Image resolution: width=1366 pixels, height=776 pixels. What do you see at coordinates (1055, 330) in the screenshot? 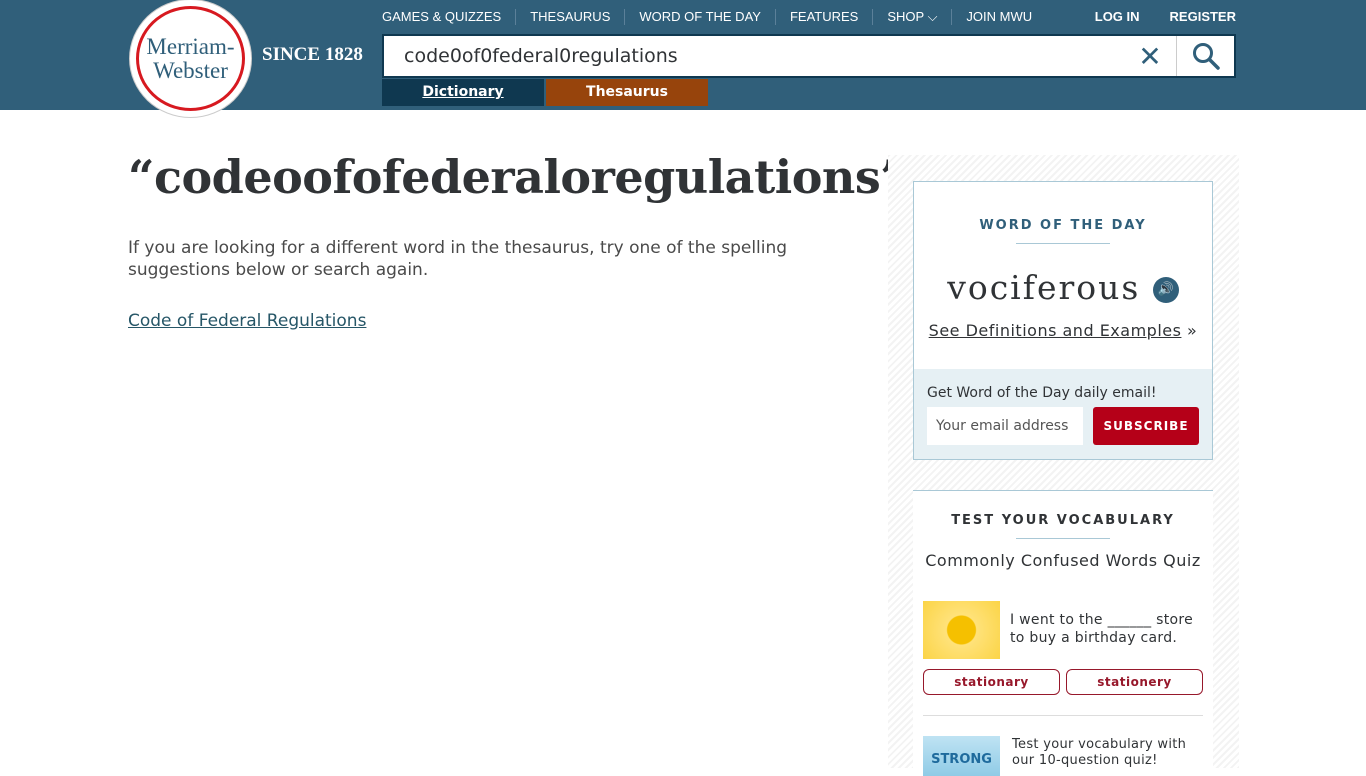
I see `wod-definitions-link: See Definitions and Examples` at bounding box center [1055, 330].